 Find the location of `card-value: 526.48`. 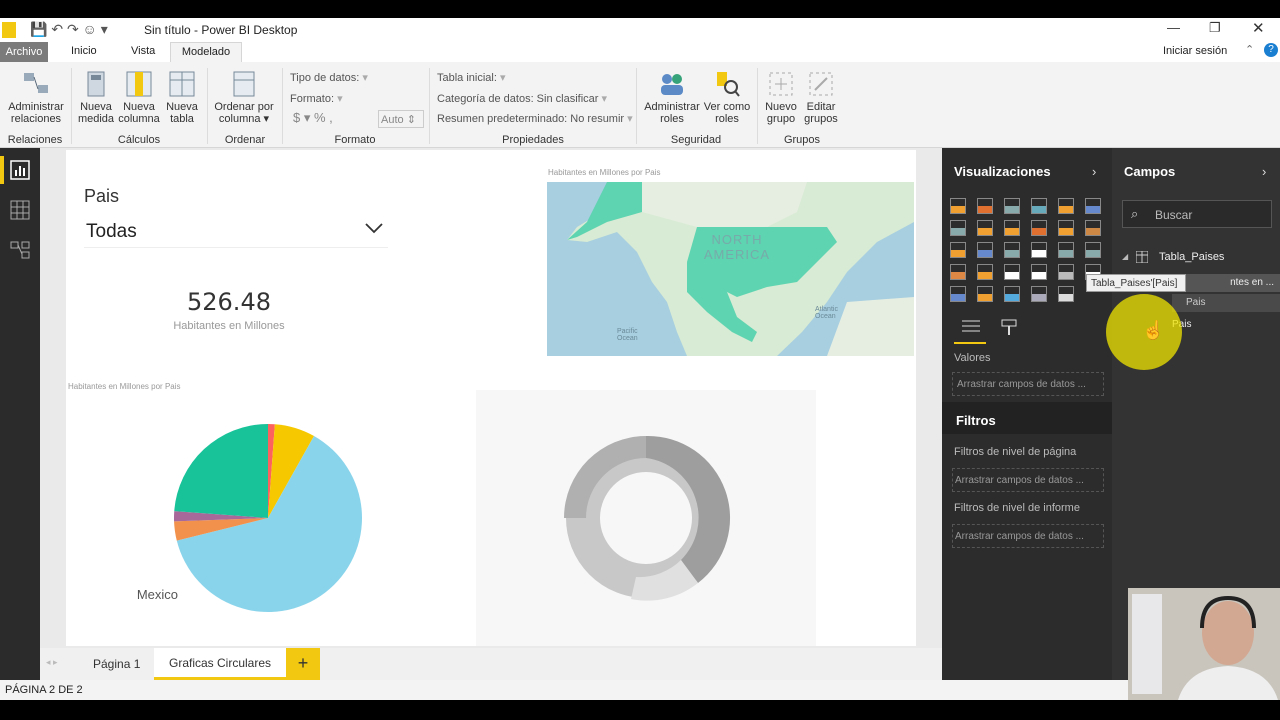

card-value: 526.48 is located at coordinates (229, 302).